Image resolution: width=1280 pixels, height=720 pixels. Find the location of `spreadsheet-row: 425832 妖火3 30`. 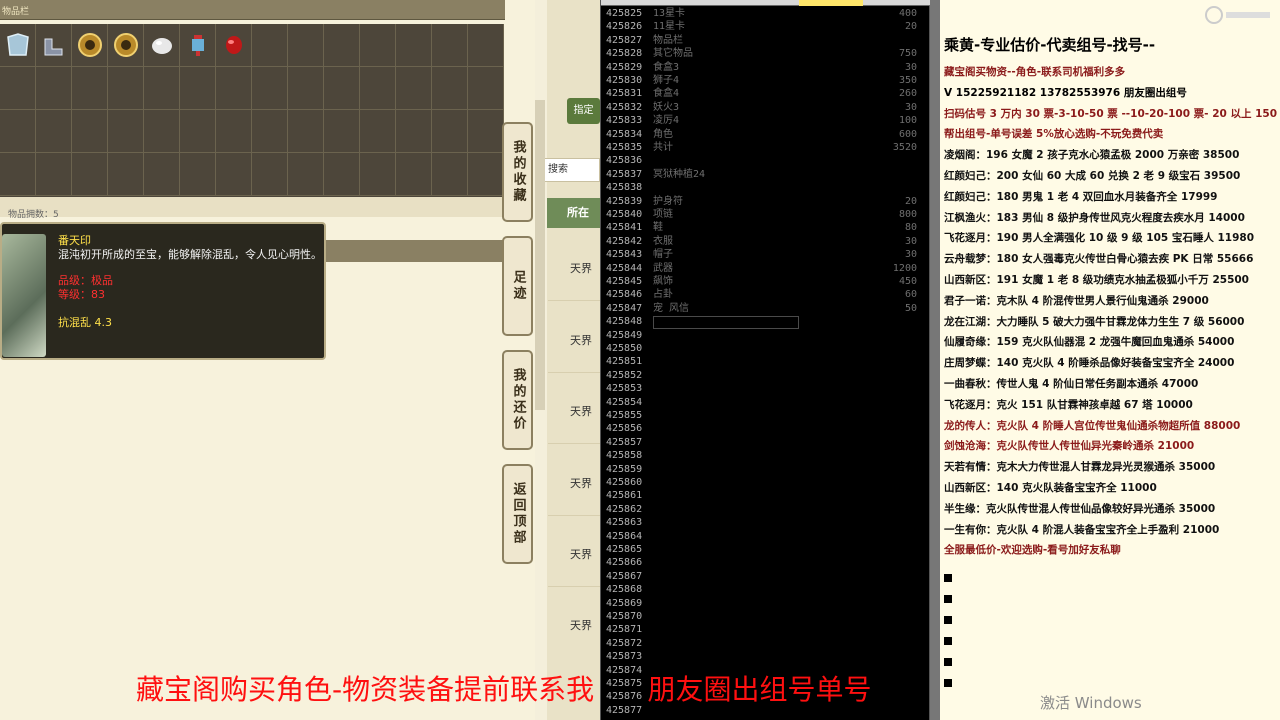

spreadsheet-row: 425832 妖火3 30 is located at coordinates (766, 107).